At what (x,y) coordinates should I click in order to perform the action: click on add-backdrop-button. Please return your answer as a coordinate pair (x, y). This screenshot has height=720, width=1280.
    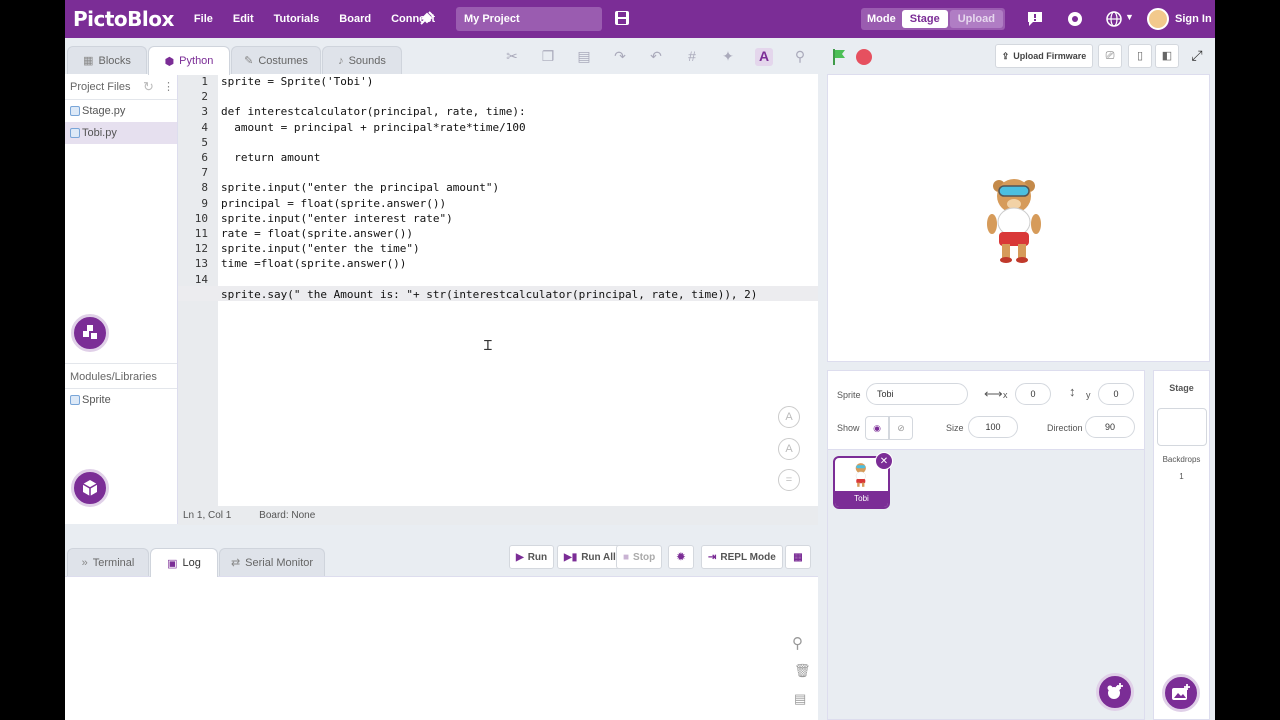
    Looking at the image, I should click on (1181, 693).